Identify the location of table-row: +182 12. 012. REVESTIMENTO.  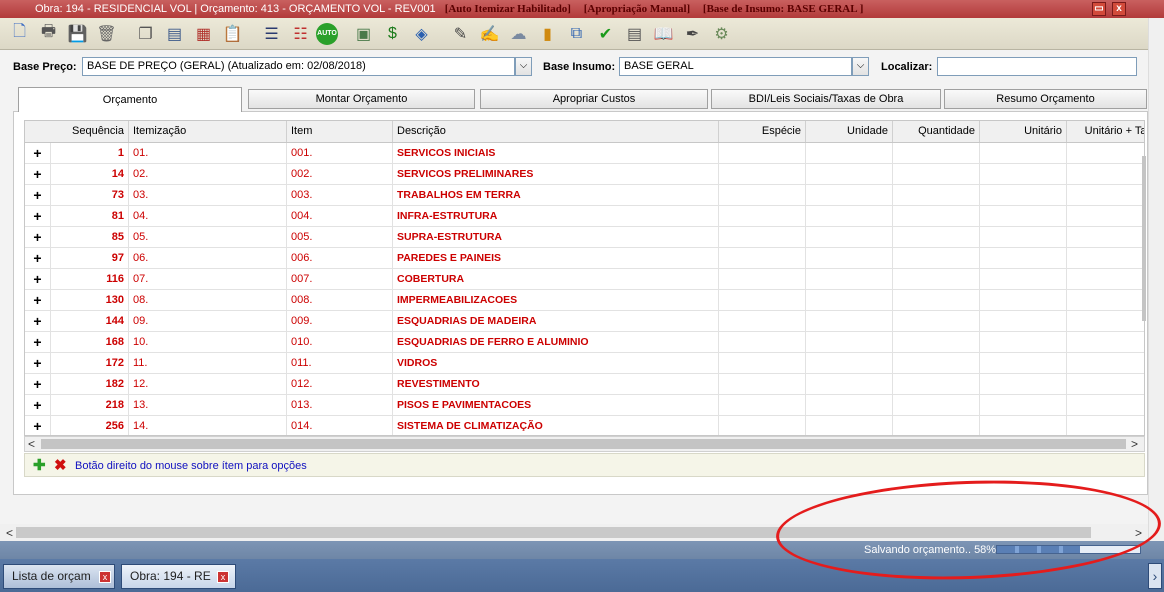
(584, 384).